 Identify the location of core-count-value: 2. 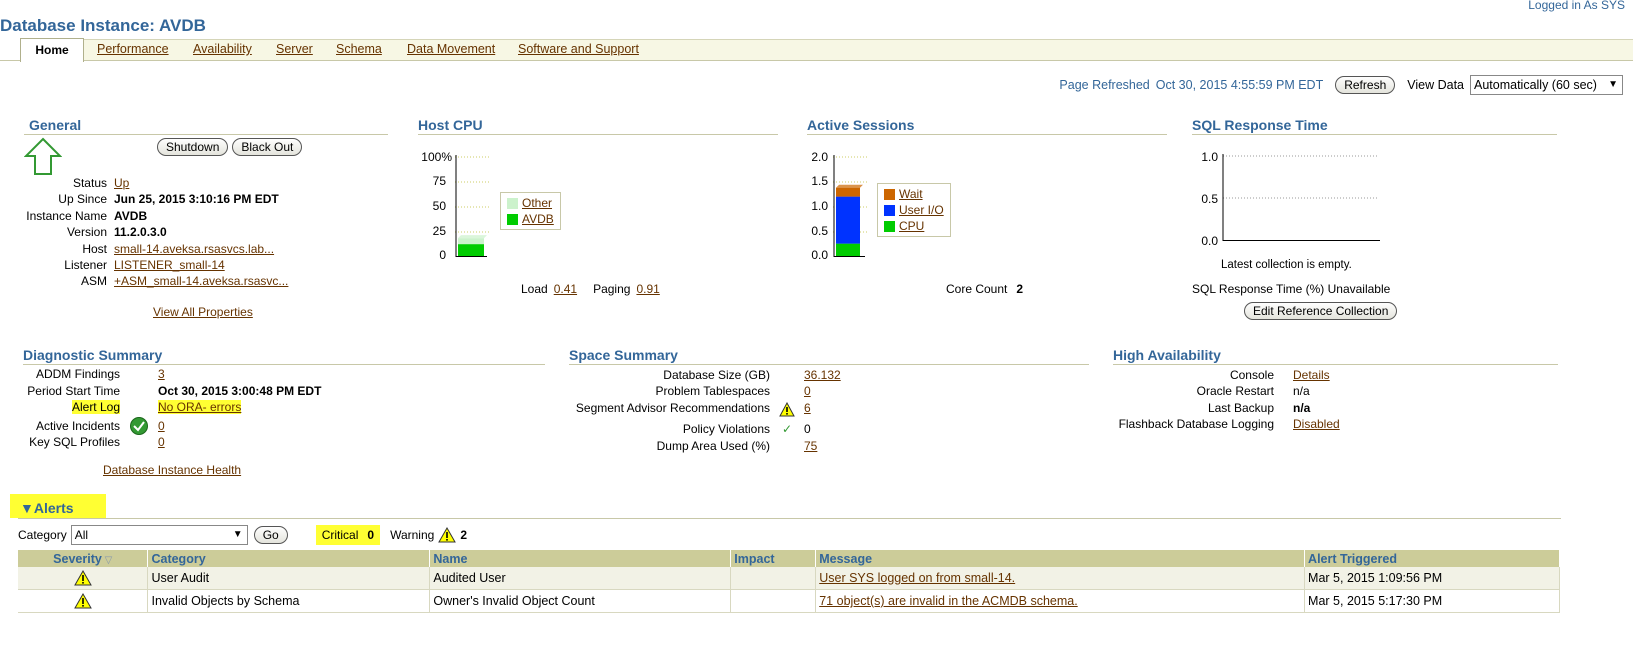
(1020, 289).